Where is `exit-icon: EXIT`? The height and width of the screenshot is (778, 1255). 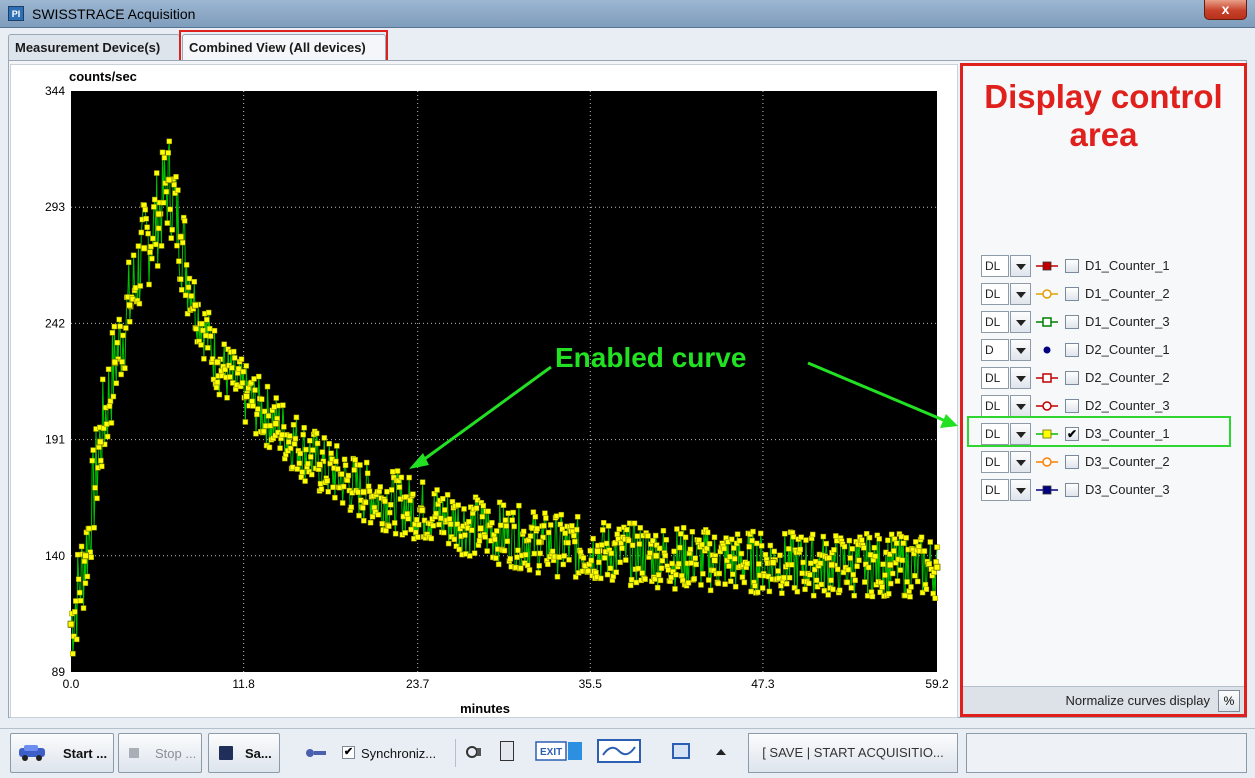 exit-icon: EXIT is located at coordinates (559, 751).